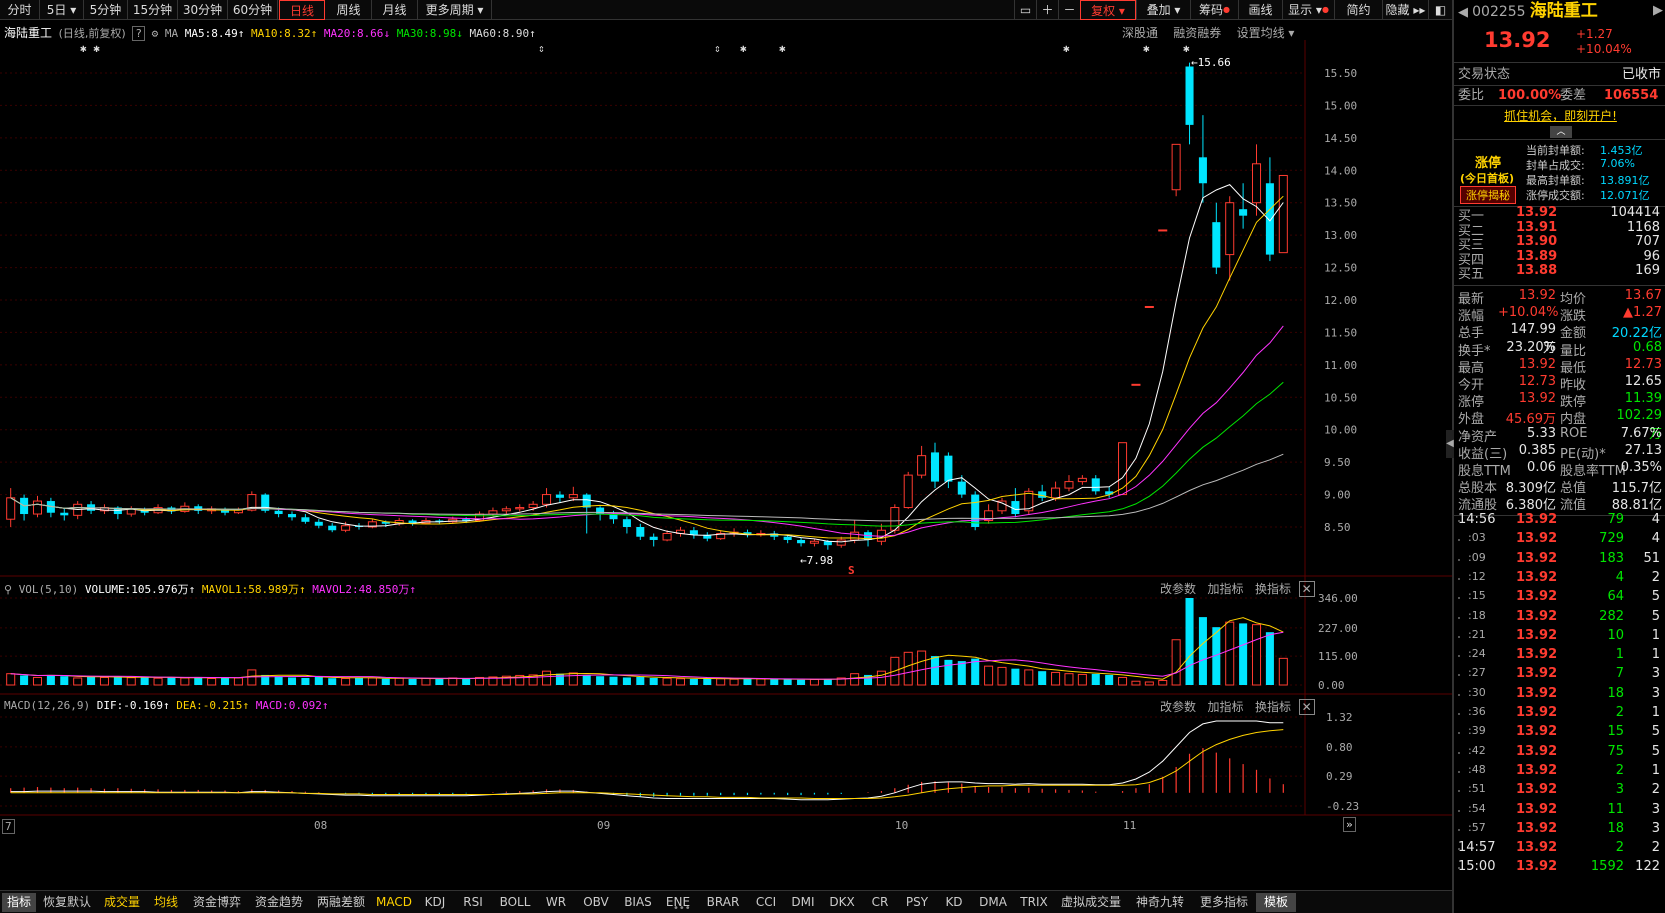 The image size is (1665, 913). I want to click on tab-21: KD, so click(954, 902).